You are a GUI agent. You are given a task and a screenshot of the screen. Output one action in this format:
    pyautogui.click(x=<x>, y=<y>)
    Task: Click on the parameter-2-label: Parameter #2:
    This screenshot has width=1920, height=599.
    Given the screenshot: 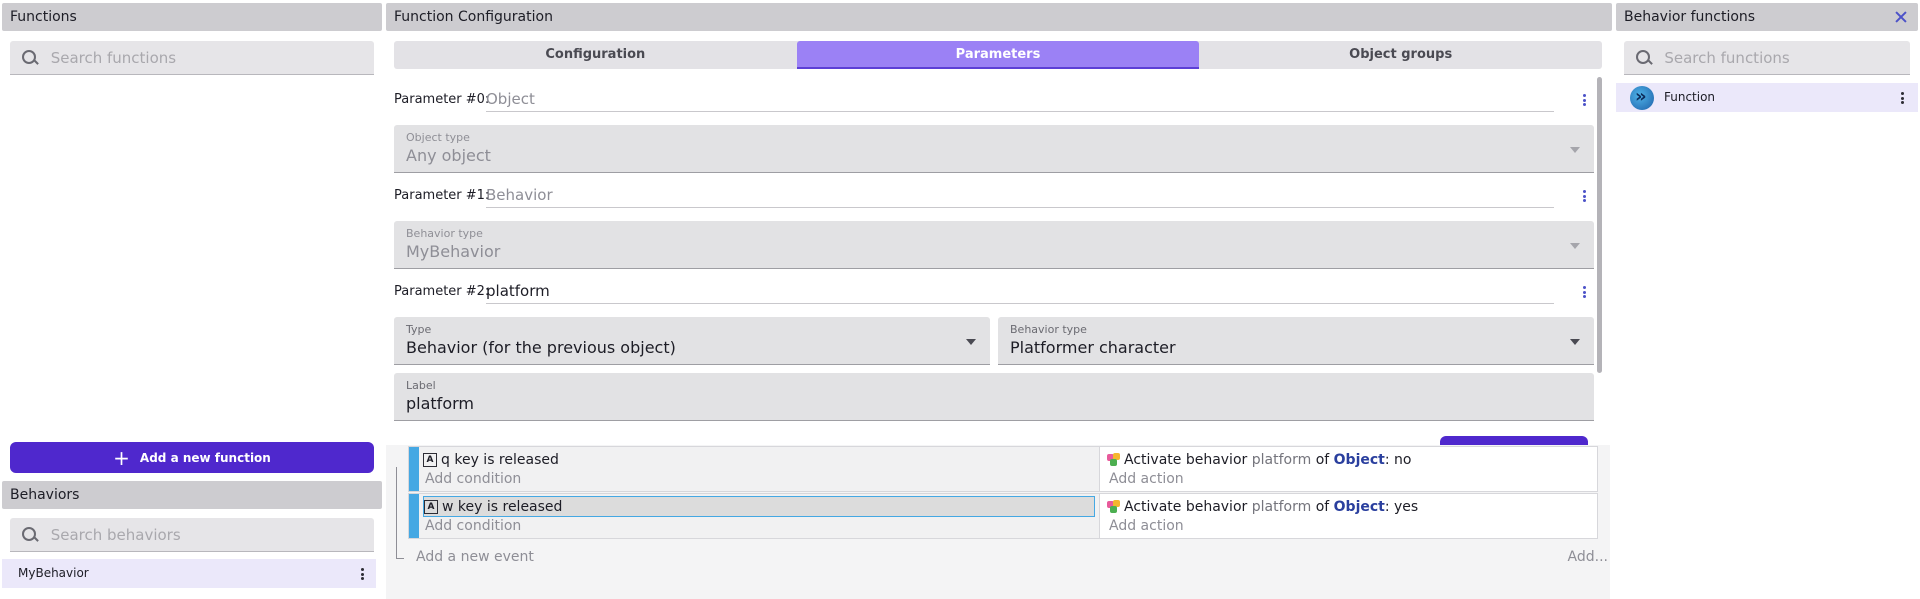 What is the action you would take?
    pyautogui.click(x=442, y=291)
    